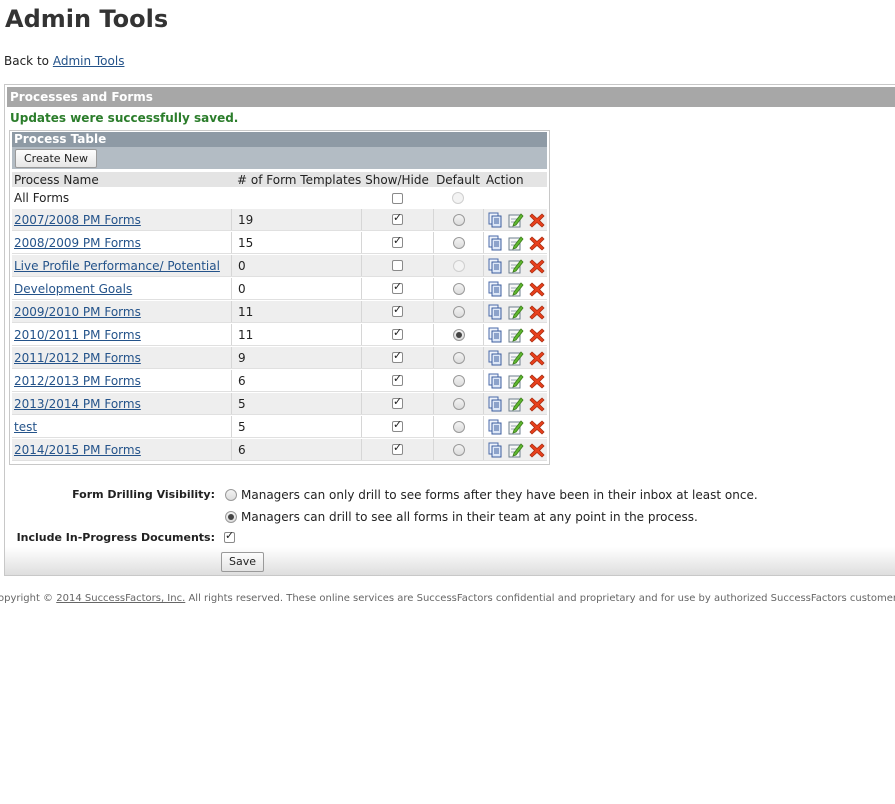 Image resolution: width=895 pixels, height=804 pixels. I want to click on form-template-count: 5, so click(296, 426).